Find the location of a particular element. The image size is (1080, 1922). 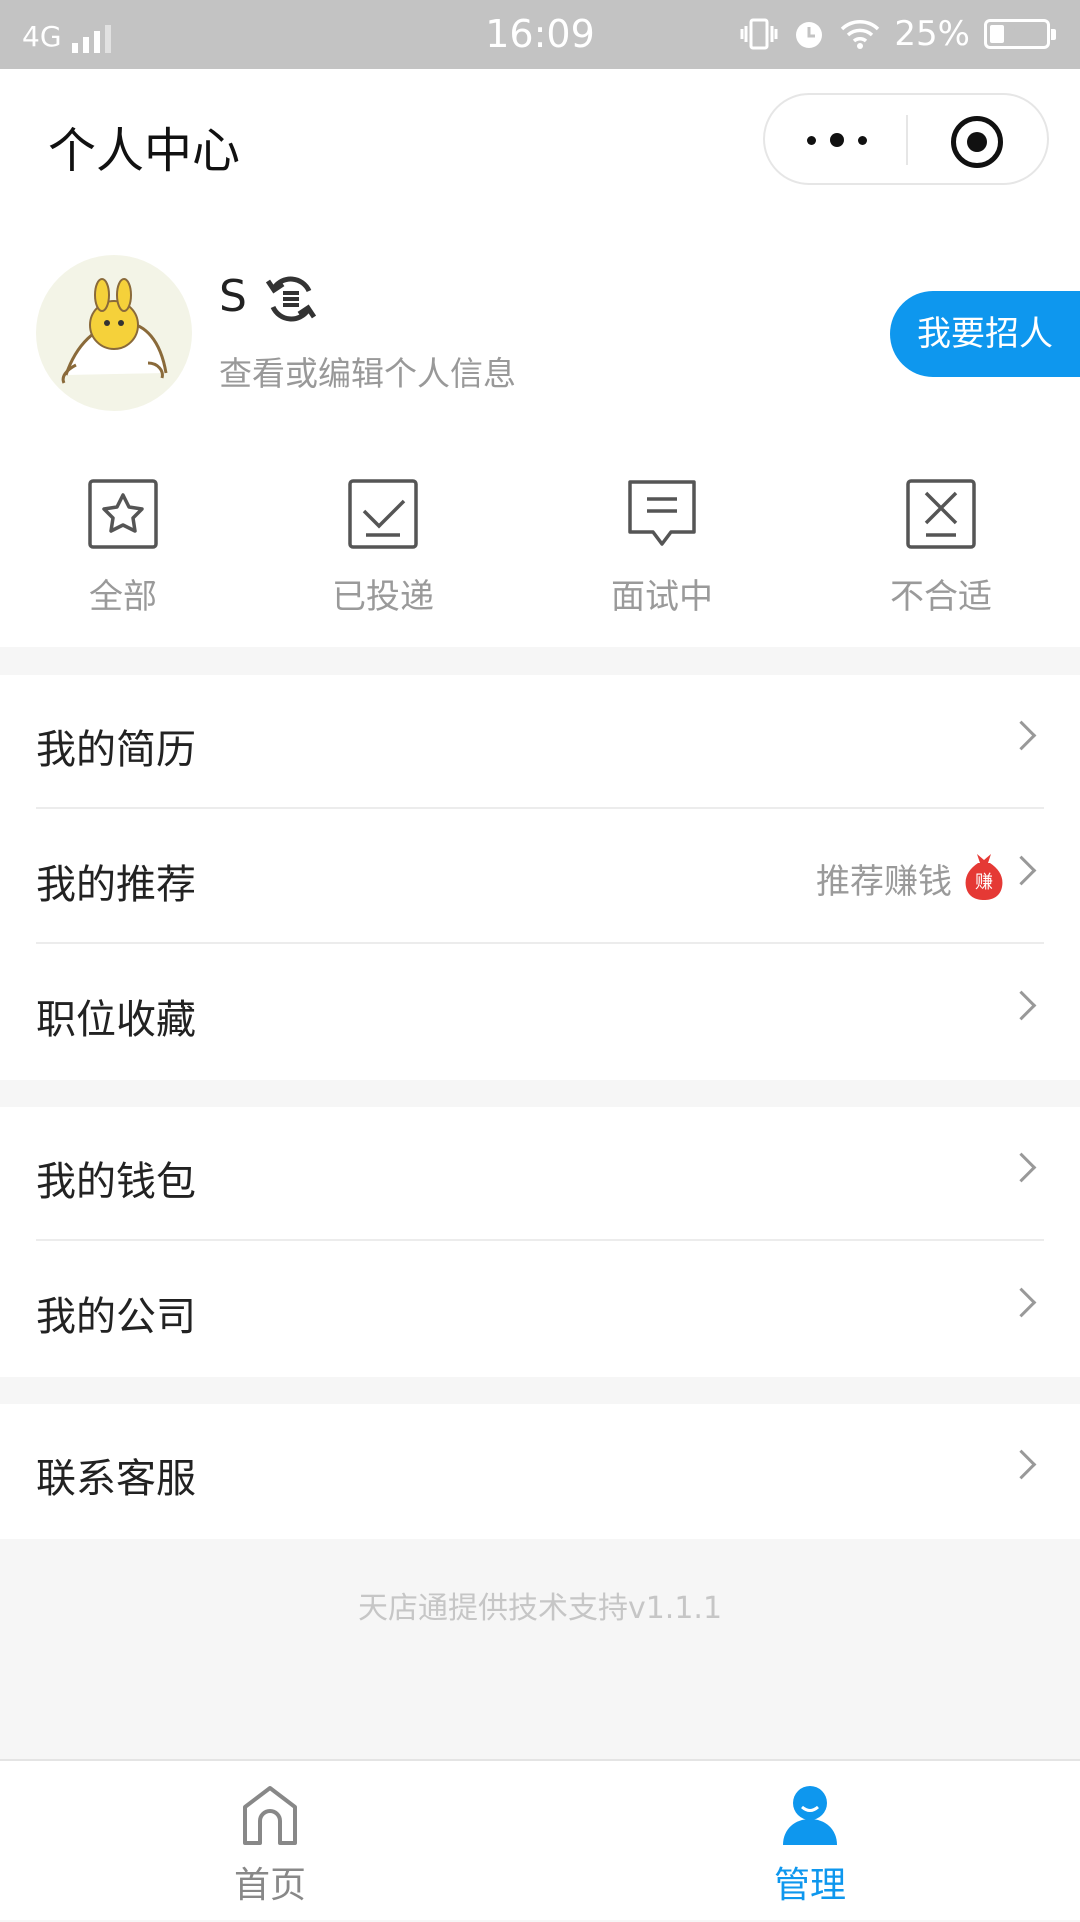

money-bag-badge-text: 赚 is located at coordinates (984, 882).